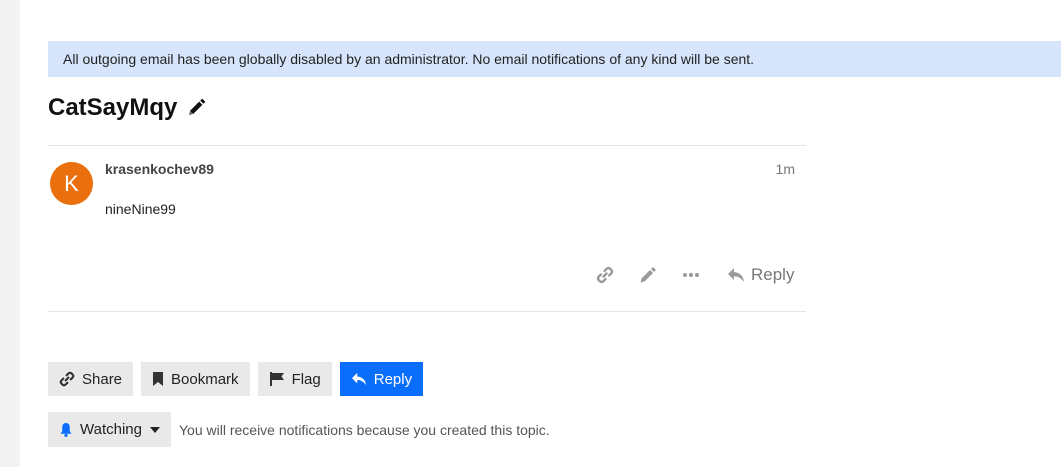 Image resolution: width=1061 pixels, height=467 pixels. What do you see at coordinates (306, 379) in the screenshot?
I see `flag-label: Flag` at bounding box center [306, 379].